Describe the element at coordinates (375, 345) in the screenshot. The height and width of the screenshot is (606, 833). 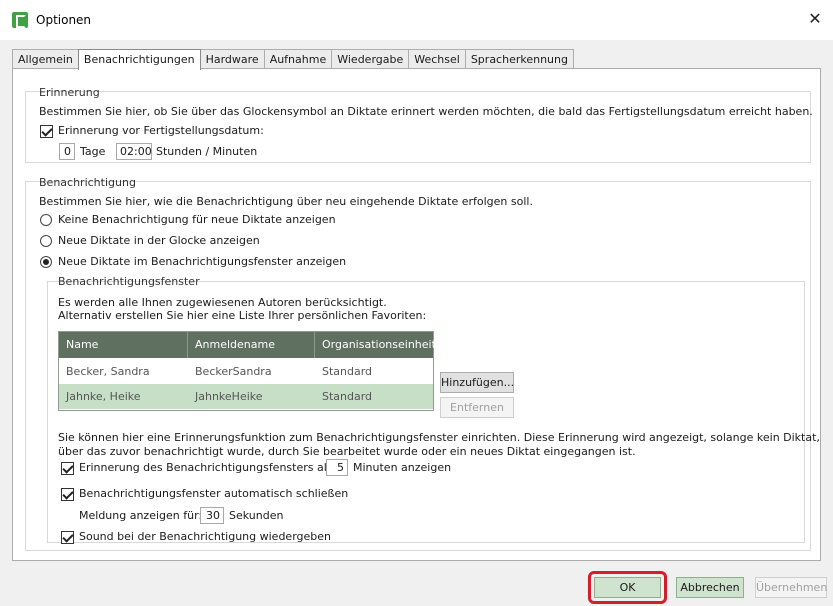
I see `column-header-organisationseinheit: Organisationseinheit` at that location.